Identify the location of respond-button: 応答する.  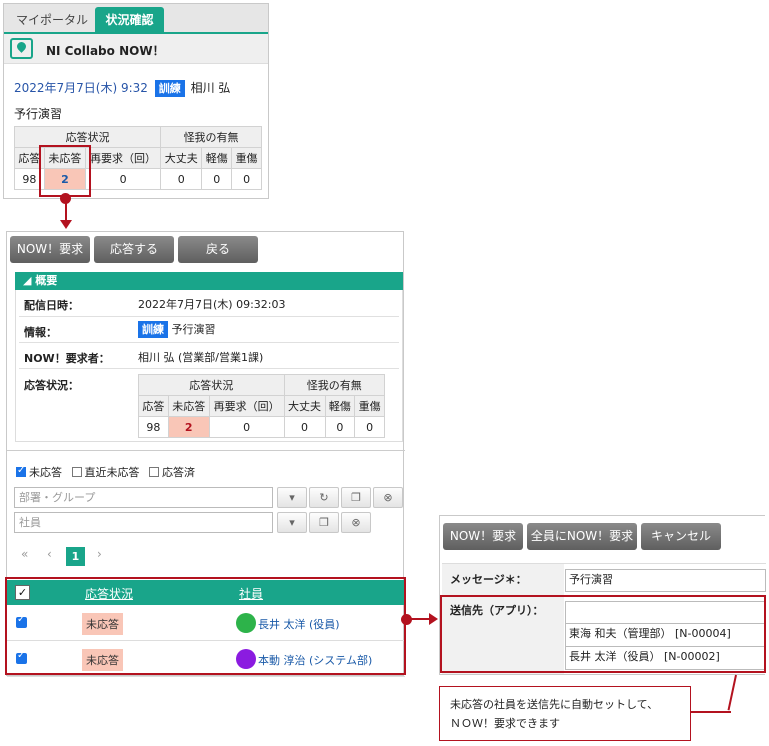
(134, 249).